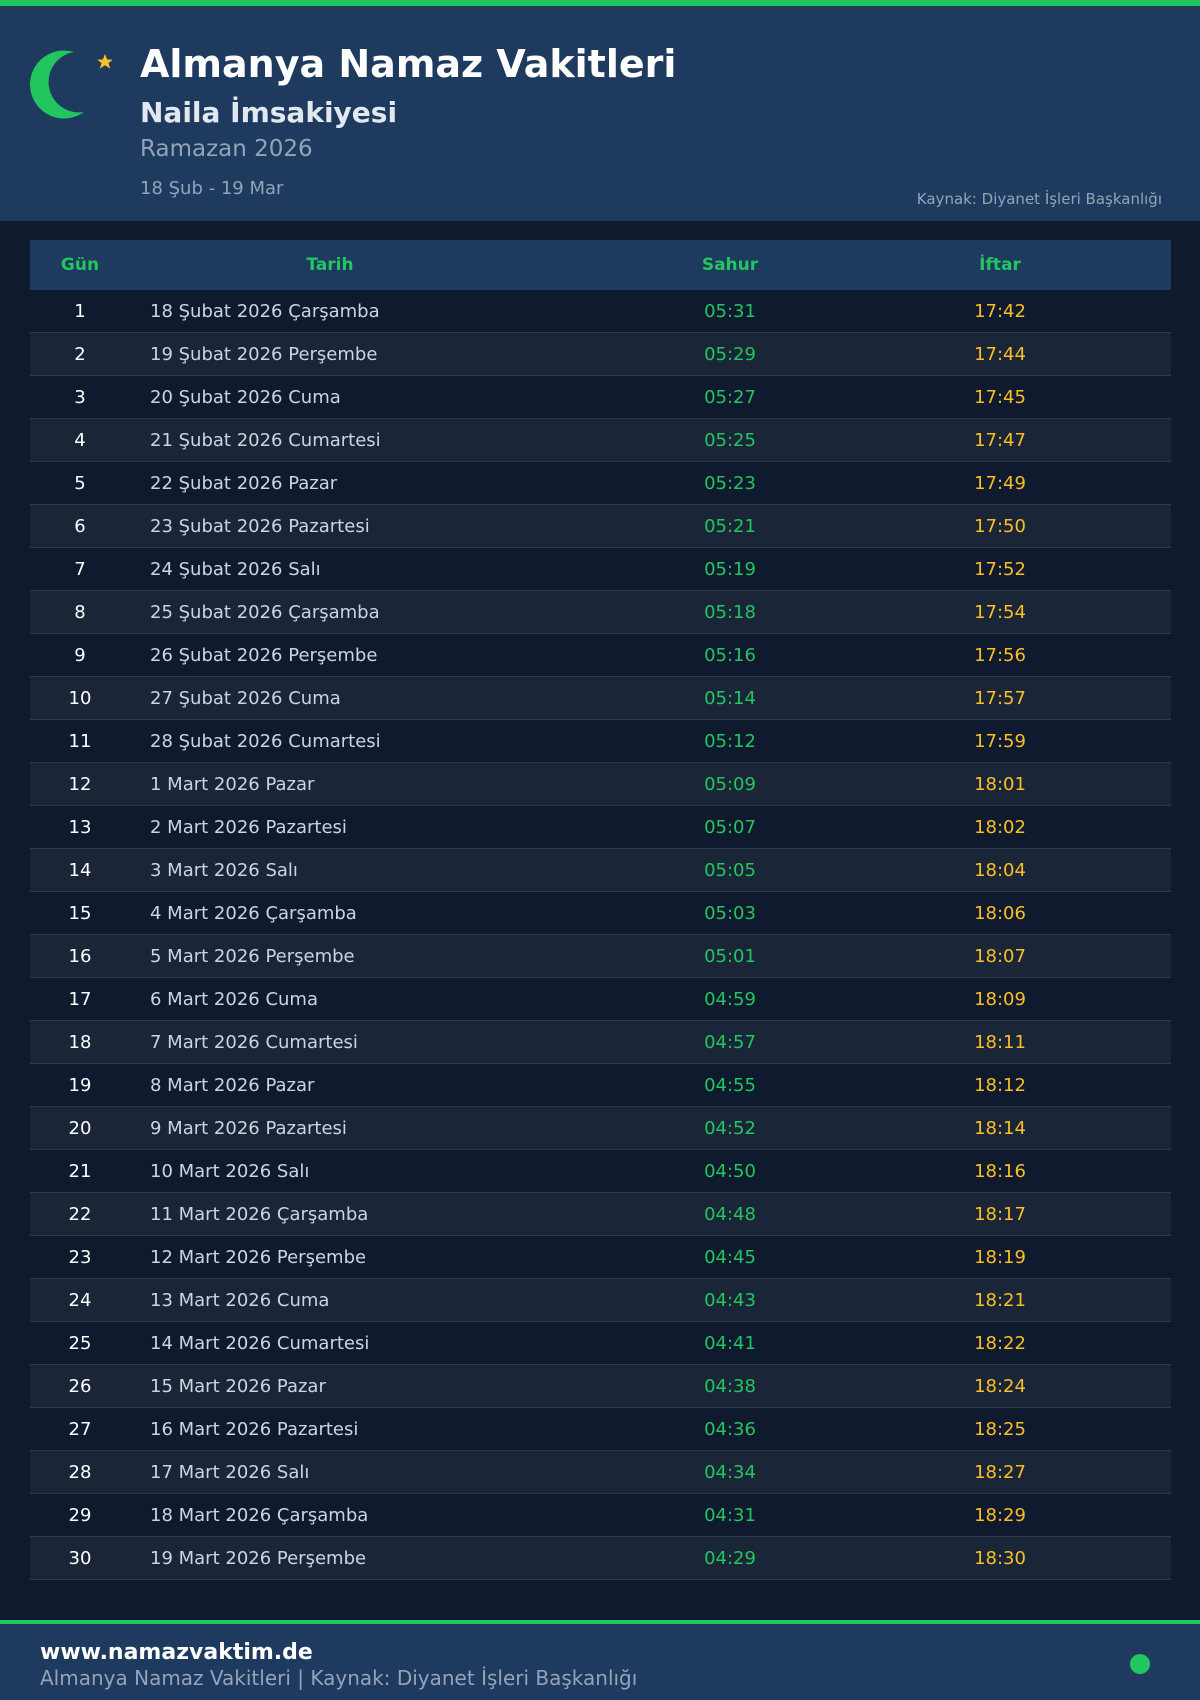 The height and width of the screenshot is (1700, 1200). Describe the element at coordinates (730, 655) in the screenshot. I see `sahur-time: 05:16` at that location.